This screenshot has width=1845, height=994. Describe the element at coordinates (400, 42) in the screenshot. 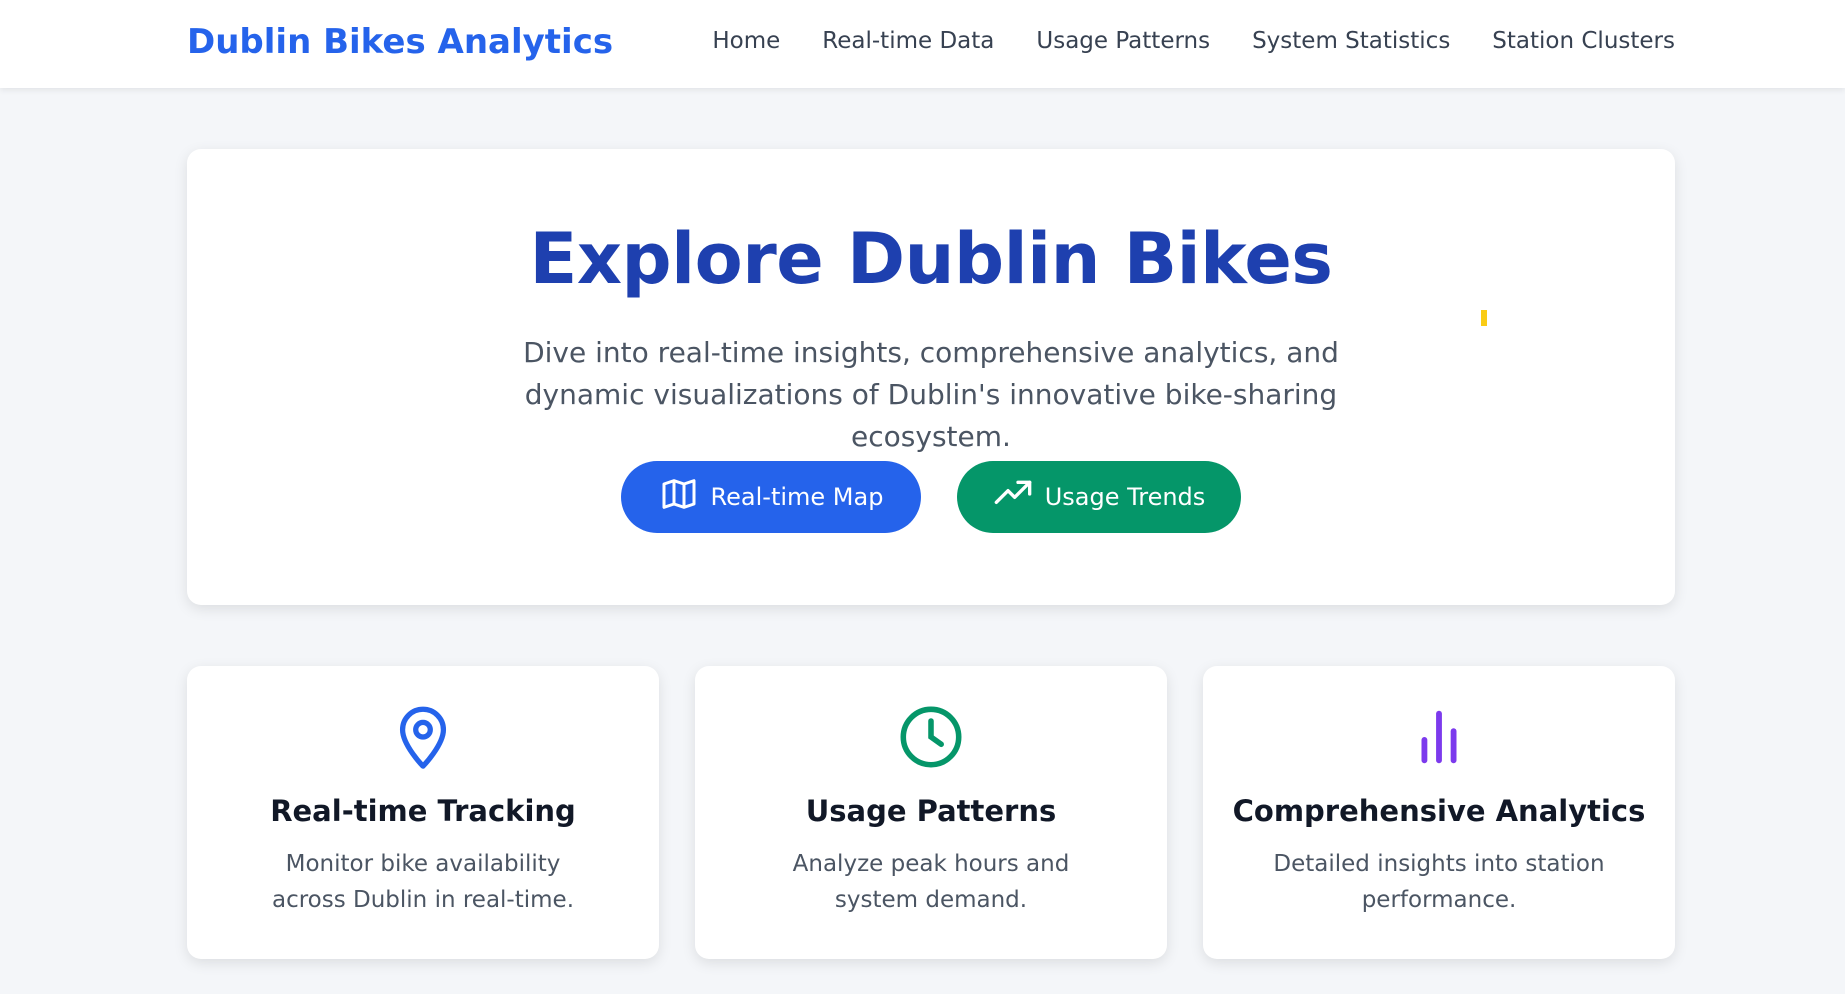

I see `brand-logo-text: Dublin Bikes Analytics` at that location.